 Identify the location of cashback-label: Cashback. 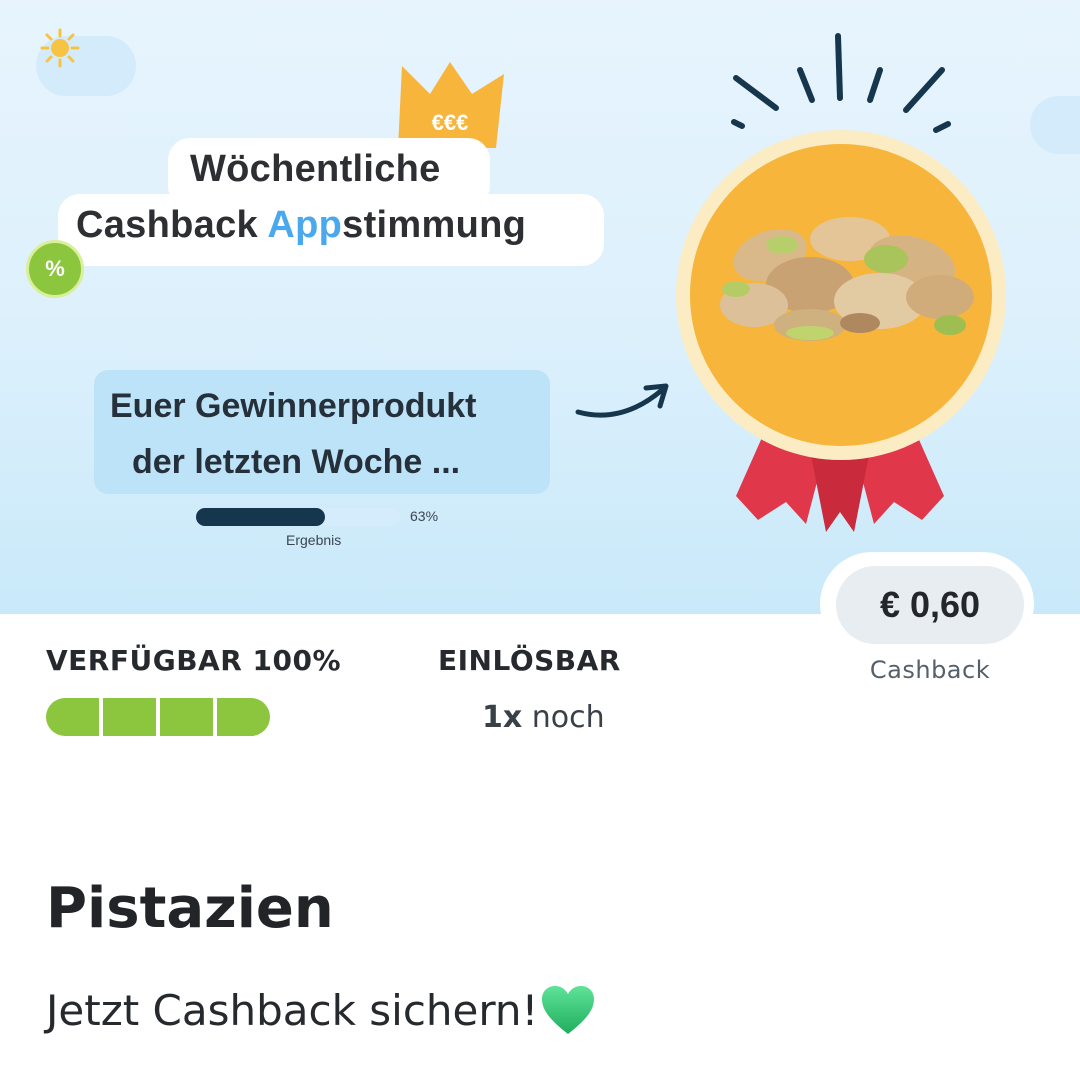
(930, 670).